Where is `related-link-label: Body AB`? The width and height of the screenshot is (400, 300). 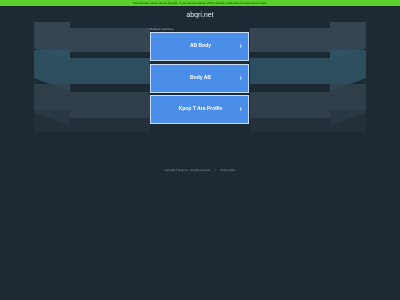 related-link-label: Body AB is located at coordinates (200, 78).